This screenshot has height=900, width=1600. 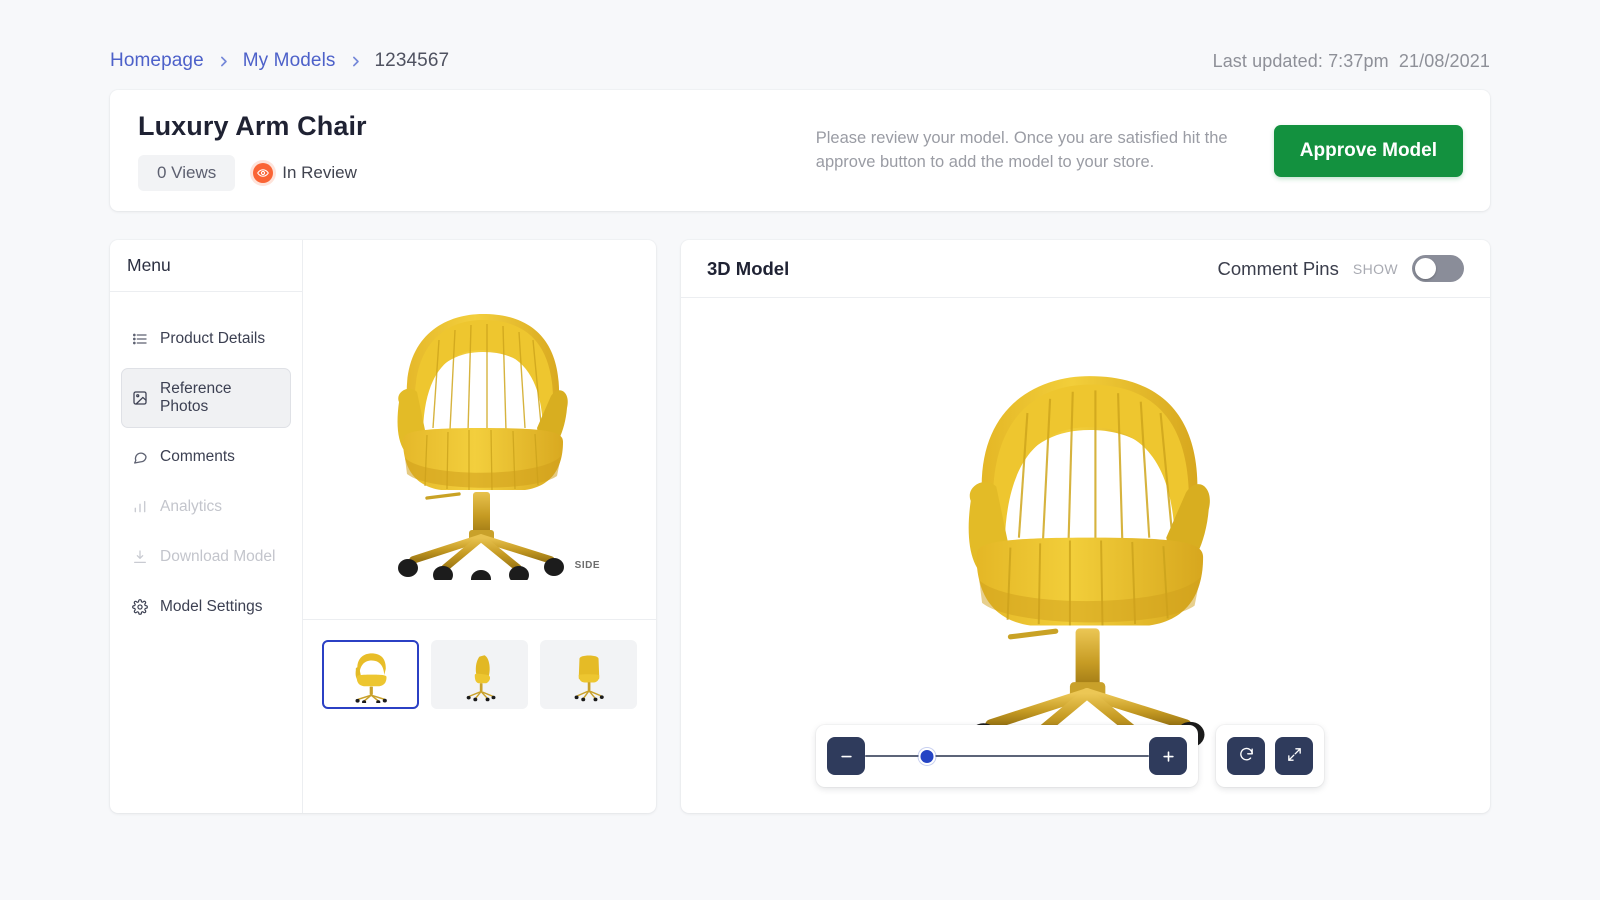 I want to click on download-icon, so click(x=139, y=557).